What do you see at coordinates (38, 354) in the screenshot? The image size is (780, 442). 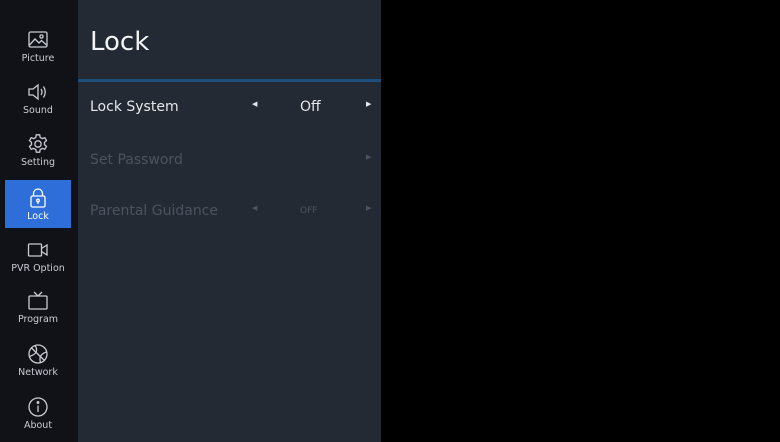 I see `globe-icon` at bounding box center [38, 354].